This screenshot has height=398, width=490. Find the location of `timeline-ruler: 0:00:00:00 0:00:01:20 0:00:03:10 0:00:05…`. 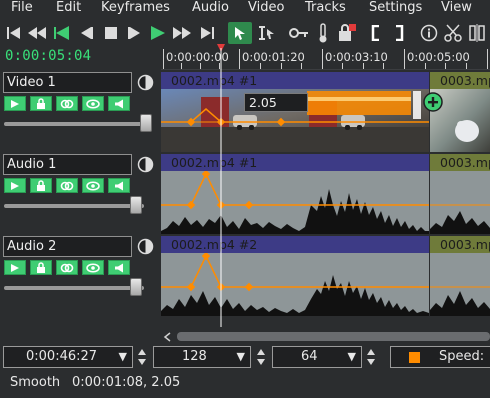

timeline-ruler: 0:00:00:00 0:00:01:20 0:00:03:10 0:00:05… is located at coordinates (325, 59).